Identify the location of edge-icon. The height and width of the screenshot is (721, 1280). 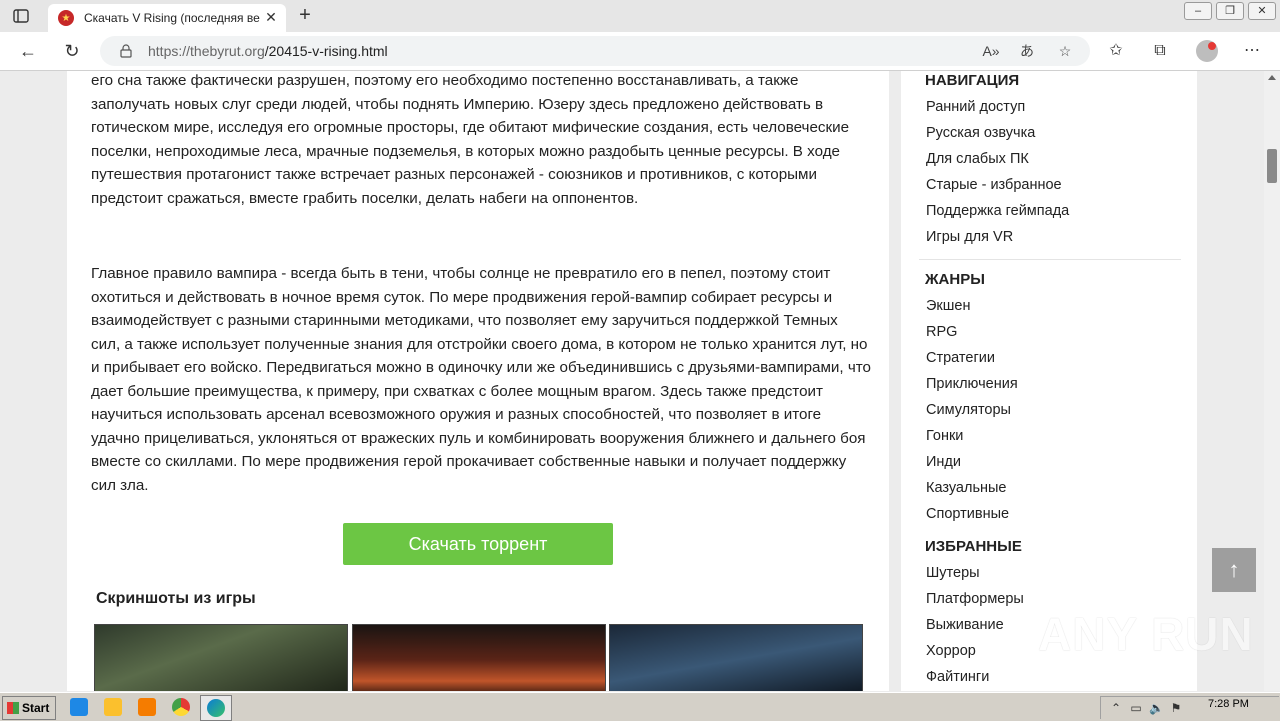
(216, 708).